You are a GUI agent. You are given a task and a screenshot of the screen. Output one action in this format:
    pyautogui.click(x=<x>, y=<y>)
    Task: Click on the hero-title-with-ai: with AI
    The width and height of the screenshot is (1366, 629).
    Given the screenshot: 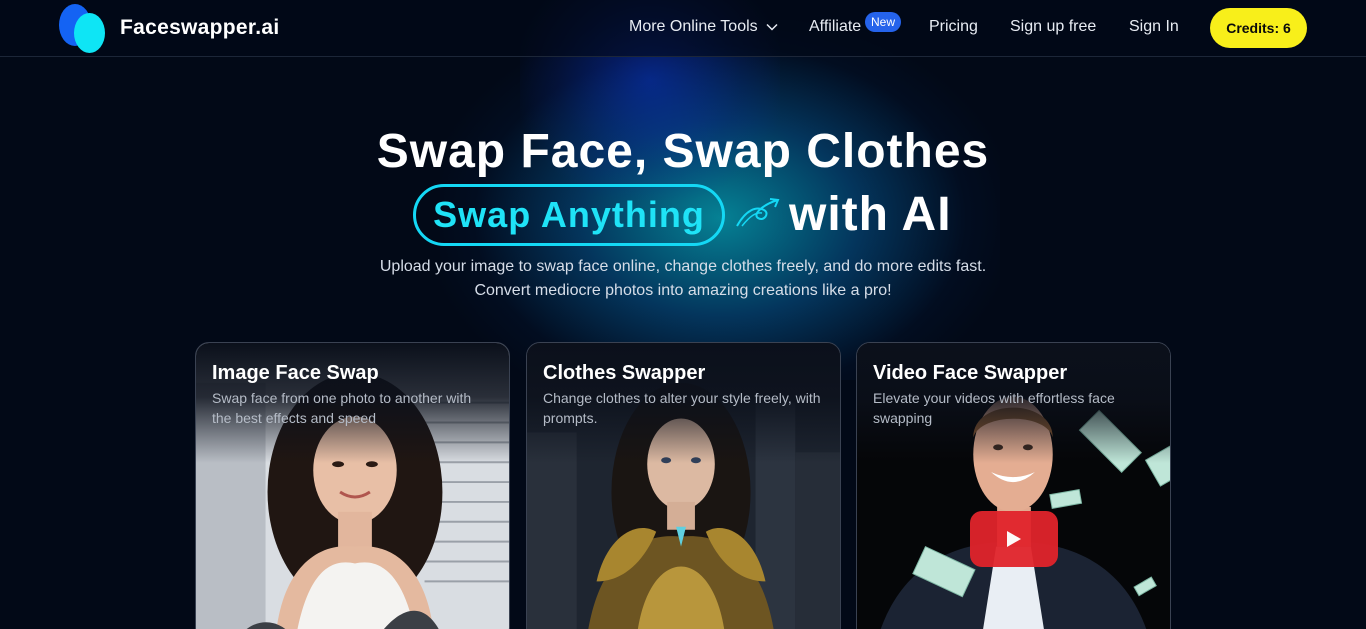 What is the action you would take?
    pyautogui.click(x=870, y=214)
    